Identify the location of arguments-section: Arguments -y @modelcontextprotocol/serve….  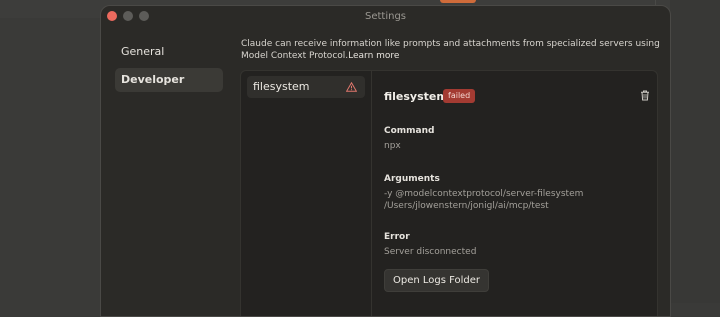
(483, 193).